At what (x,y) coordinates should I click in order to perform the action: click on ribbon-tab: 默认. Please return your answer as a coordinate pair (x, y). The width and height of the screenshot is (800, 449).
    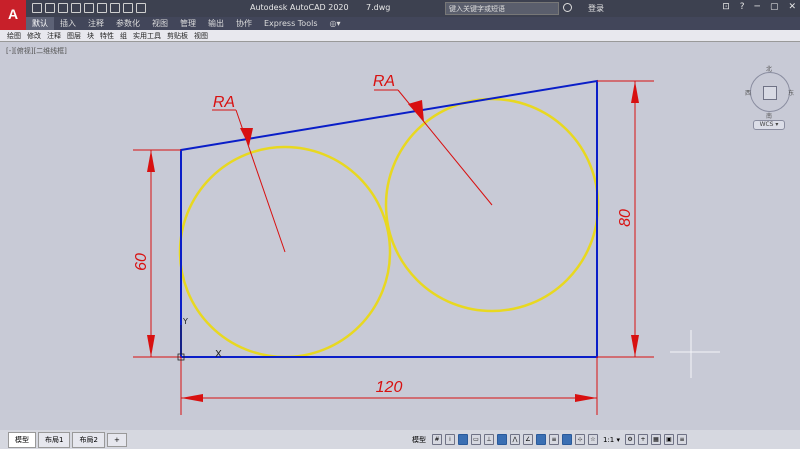
    Looking at the image, I should click on (40, 23).